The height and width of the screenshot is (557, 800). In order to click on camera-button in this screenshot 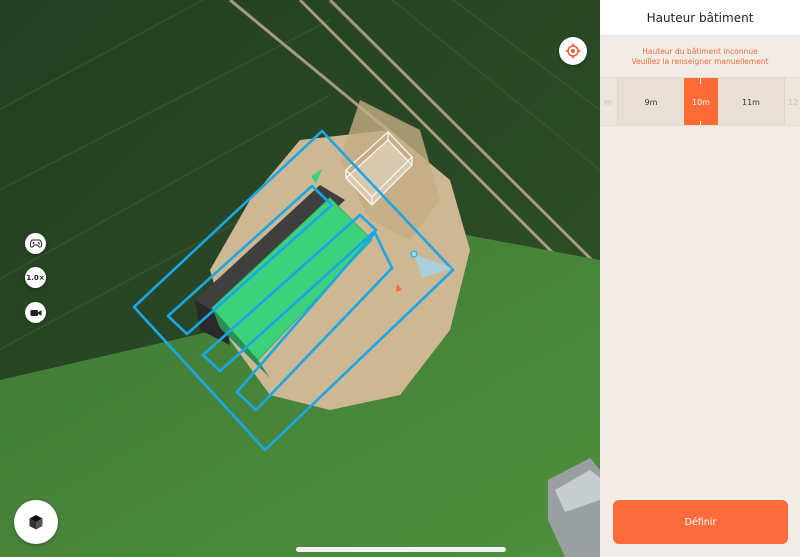, I will do `click(35, 312)`.